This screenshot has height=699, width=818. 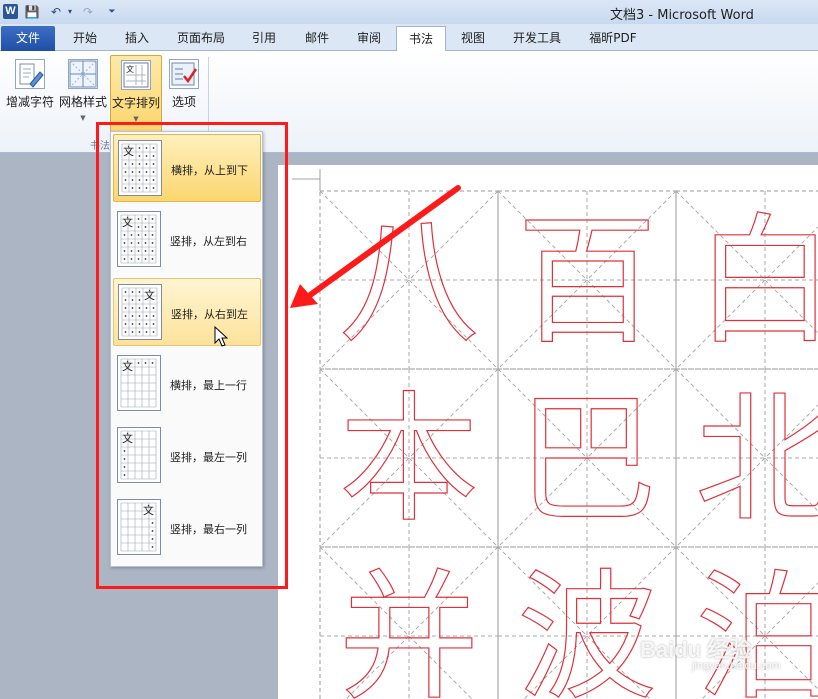 I want to click on annotation-arrow-layer, so click(x=375, y=246).